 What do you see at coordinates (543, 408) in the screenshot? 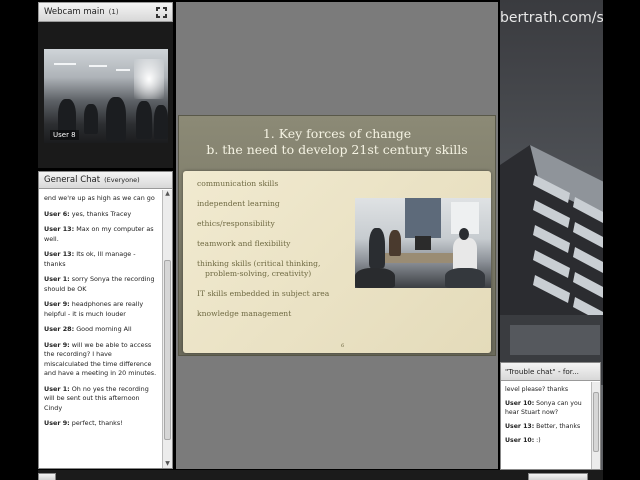
I see `chat-message: User 10: Sonya can you hear Stuart now?` at bounding box center [543, 408].